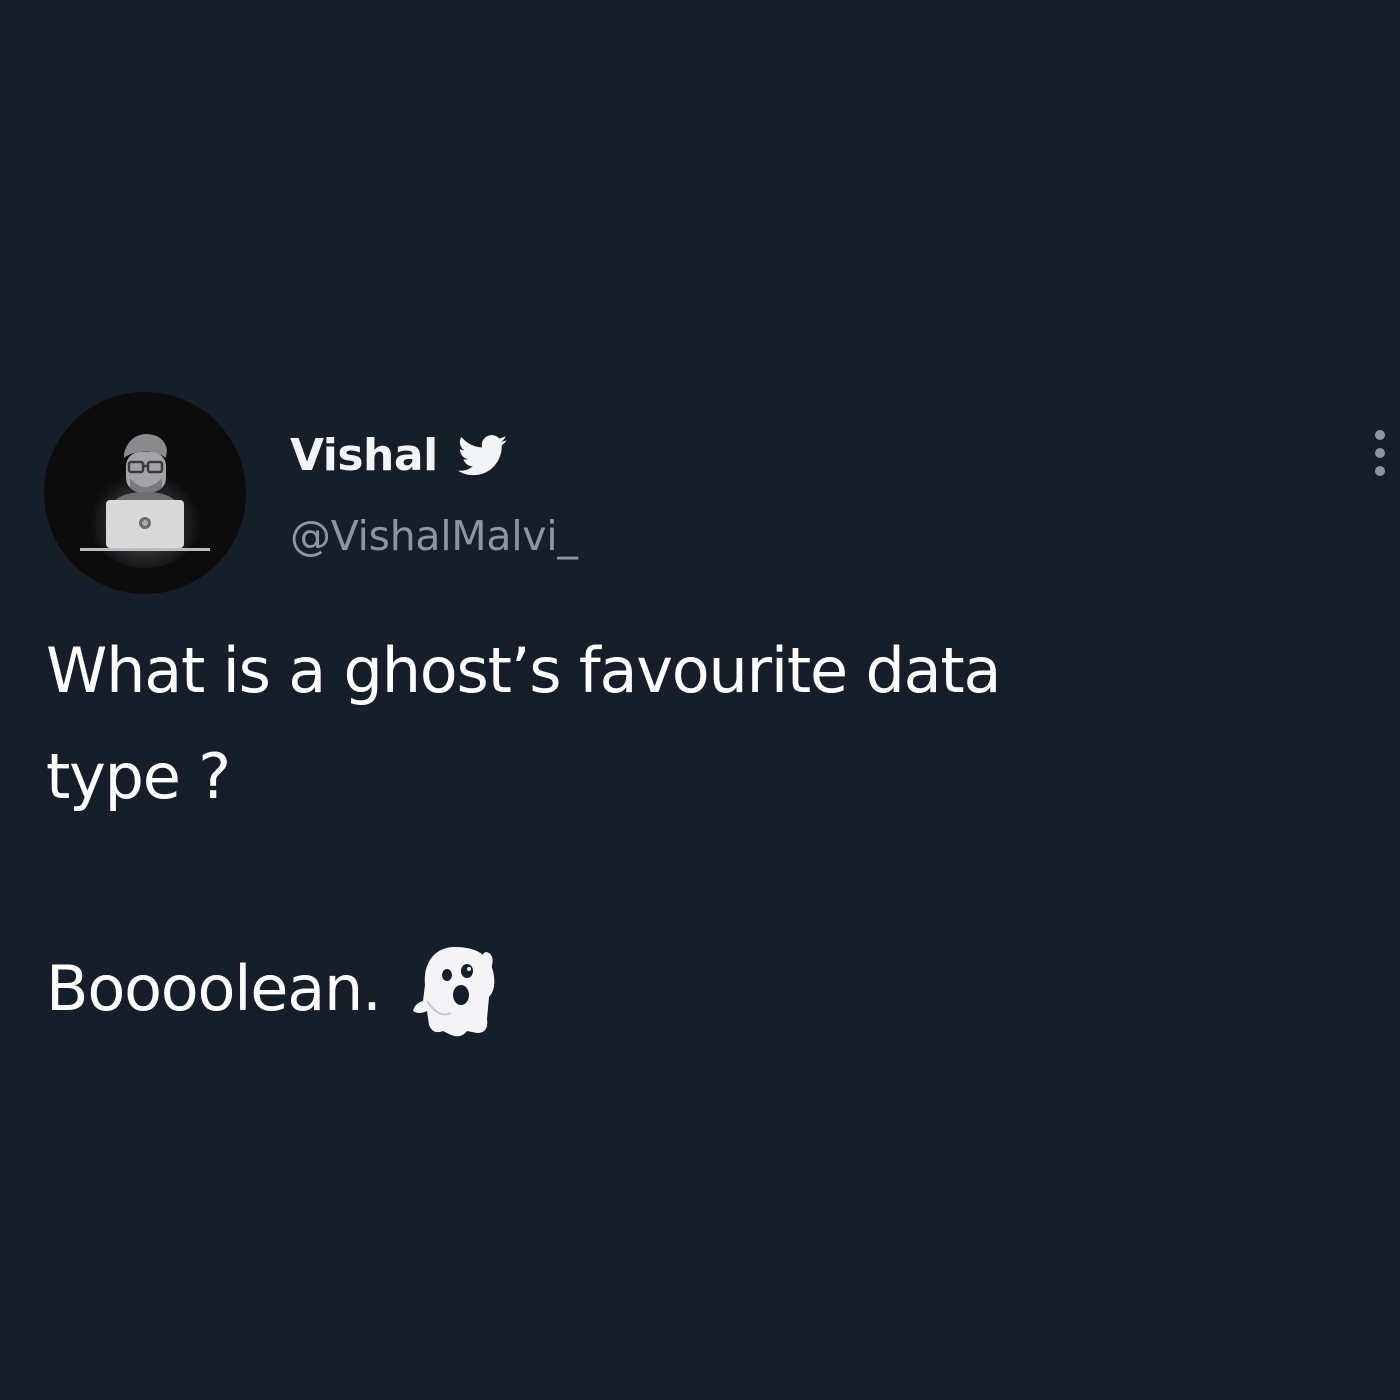 The width and height of the screenshot is (1400, 1400). I want to click on tweet-answer-line: Boooolean., so click(676, 989).